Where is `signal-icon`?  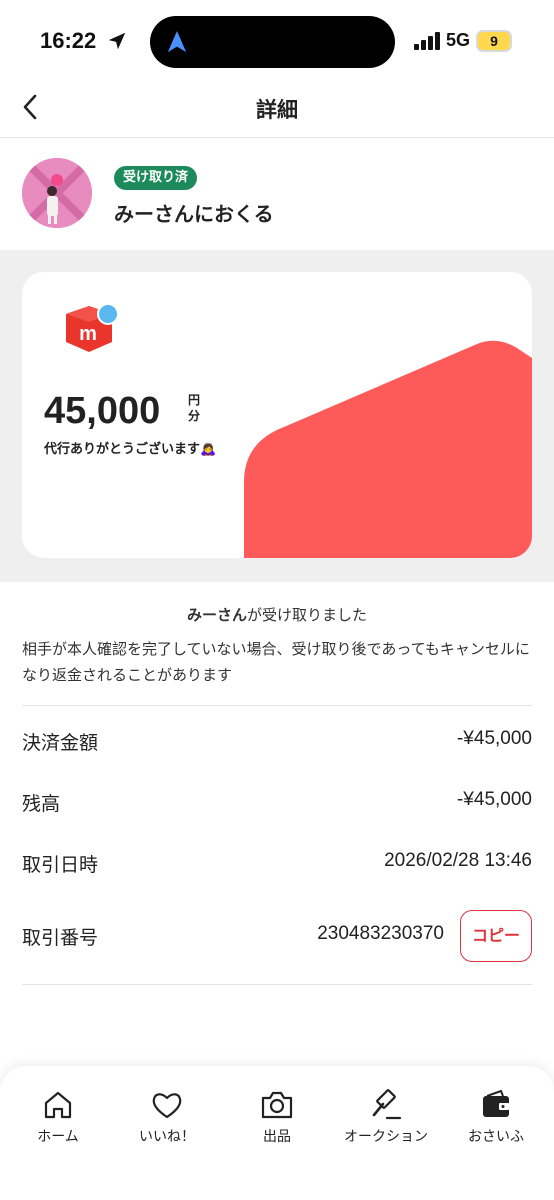
signal-icon is located at coordinates (427, 41).